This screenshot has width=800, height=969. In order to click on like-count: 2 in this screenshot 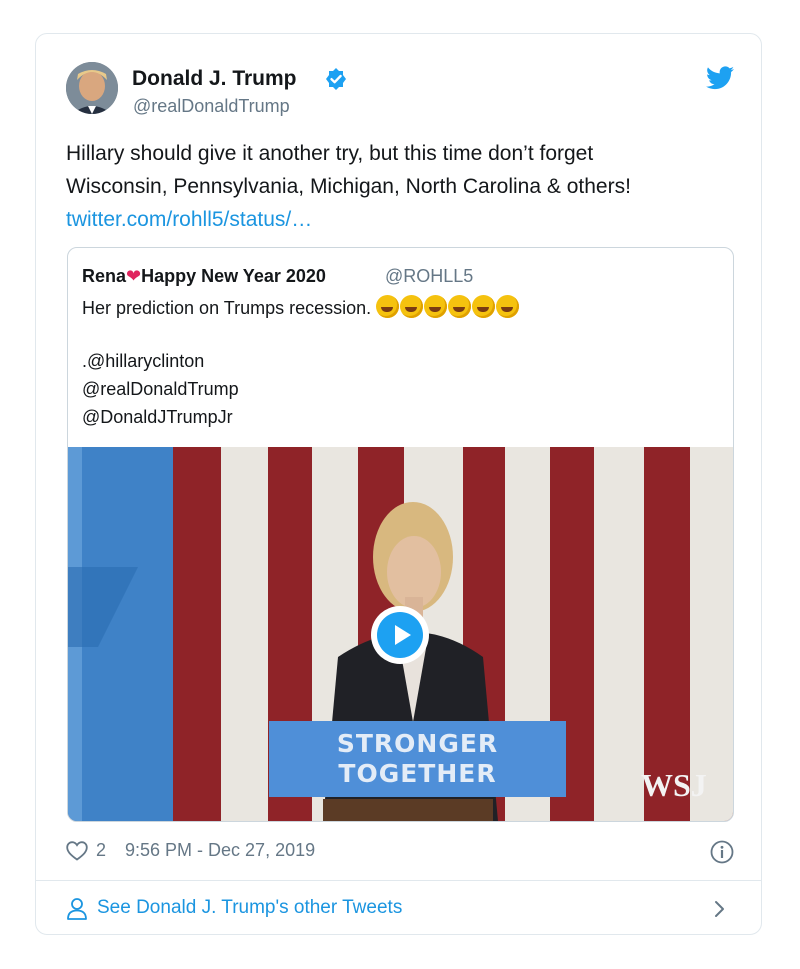, I will do `click(101, 850)`.